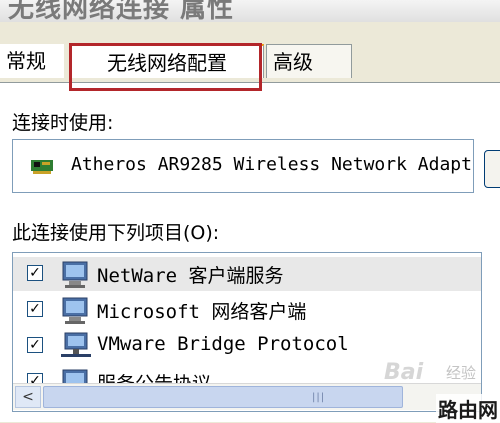 Image resolution: width=500 pixels, height=423 pixels. Describe the element at coordinates (35, 309) in the screenshot. I see `checkbox-ms-client: ✓` at that location.